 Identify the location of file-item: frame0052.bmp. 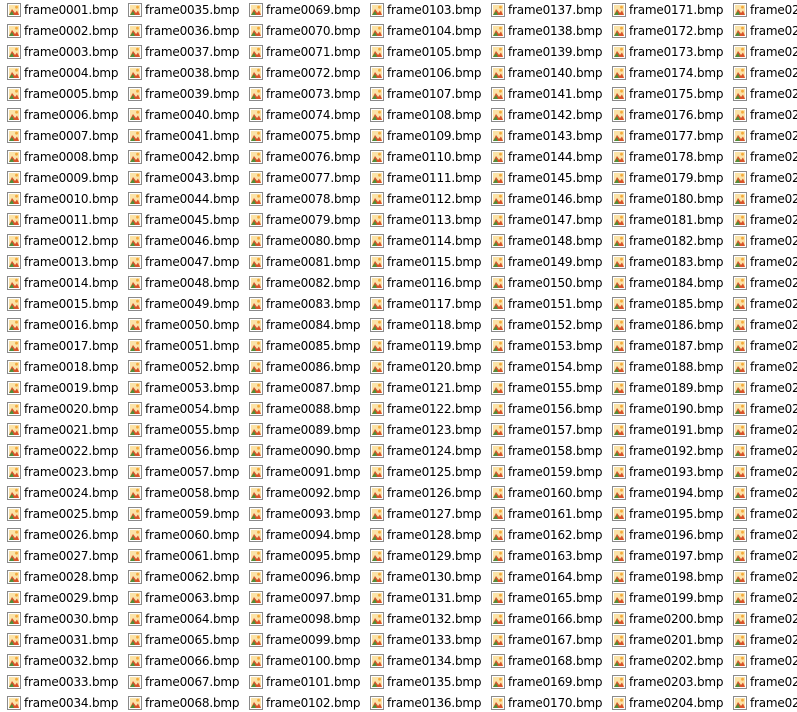
(183, 367).